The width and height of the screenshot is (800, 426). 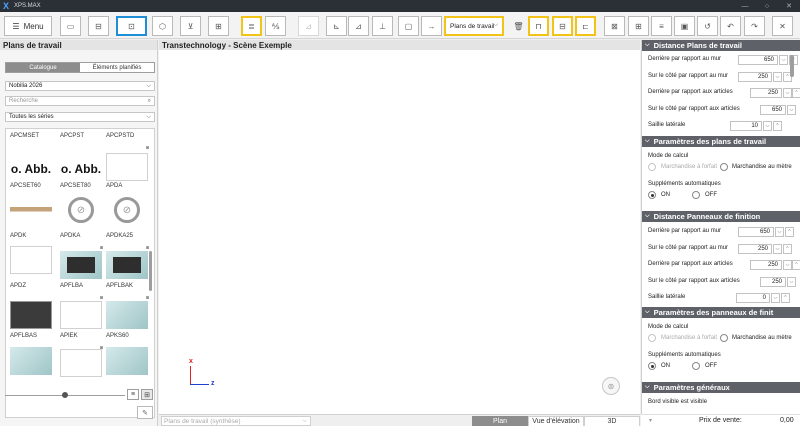 What do you see at coordinates (721, 387) in the screenshot?
I see `section-header-general: ⌵ Paramètres généraux` at bounding box center [721, 387].